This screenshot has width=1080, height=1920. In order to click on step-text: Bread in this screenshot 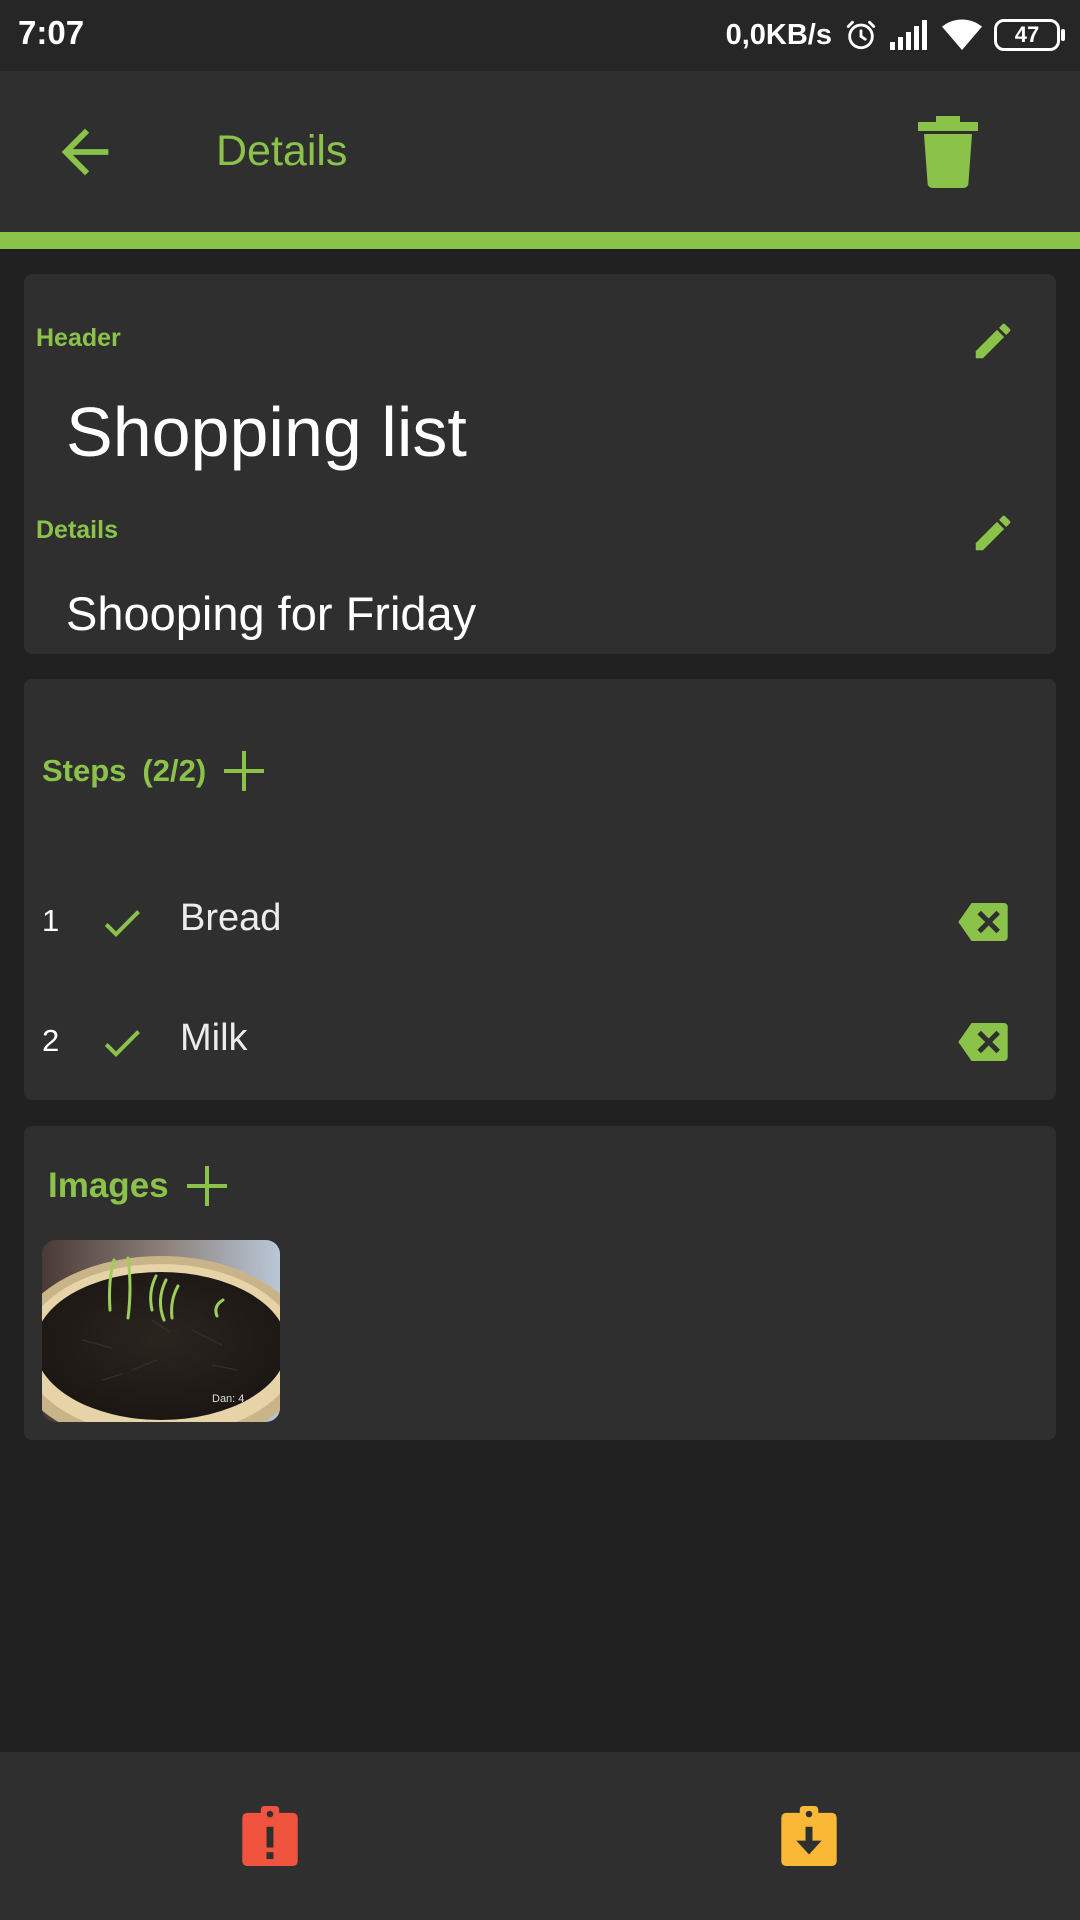, I will do `click(230, 918)`.